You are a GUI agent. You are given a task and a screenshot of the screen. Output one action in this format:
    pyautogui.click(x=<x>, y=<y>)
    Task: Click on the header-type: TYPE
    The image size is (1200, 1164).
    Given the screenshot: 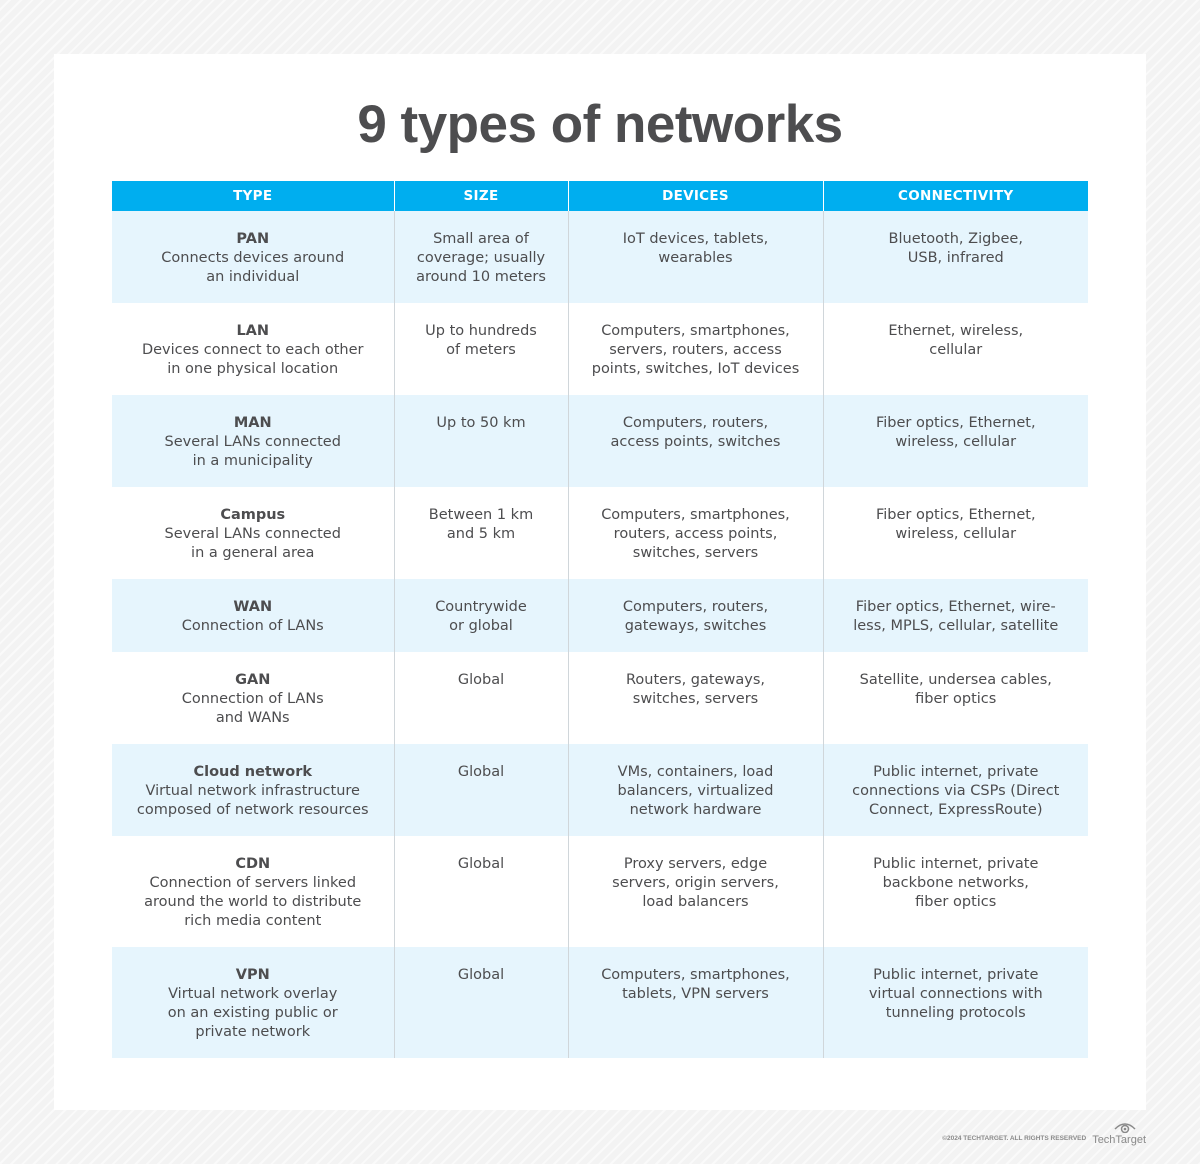 What is the action you would take?
    pyautogui.click(x=253, y=196)
    